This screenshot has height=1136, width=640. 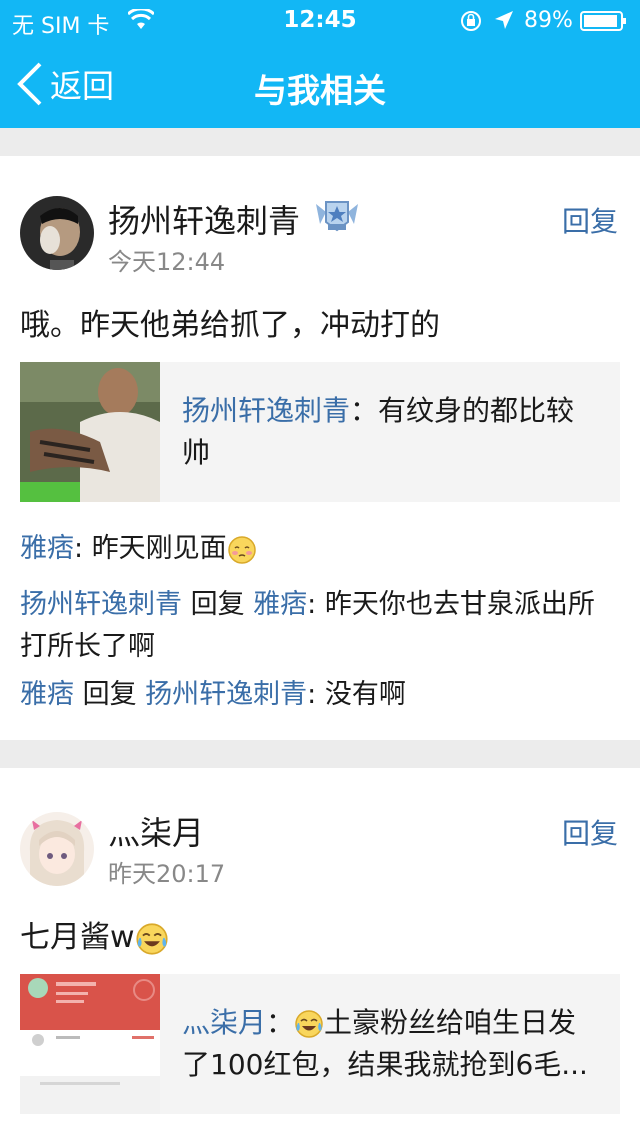 I want to click on post-text: 哦。昨天他弟给抓了，冲动打的, so click(x=230, y=325).